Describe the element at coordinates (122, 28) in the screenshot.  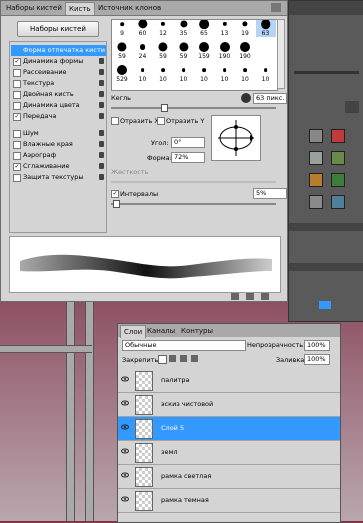
I see `brush-tip-cell: 9` at that location.